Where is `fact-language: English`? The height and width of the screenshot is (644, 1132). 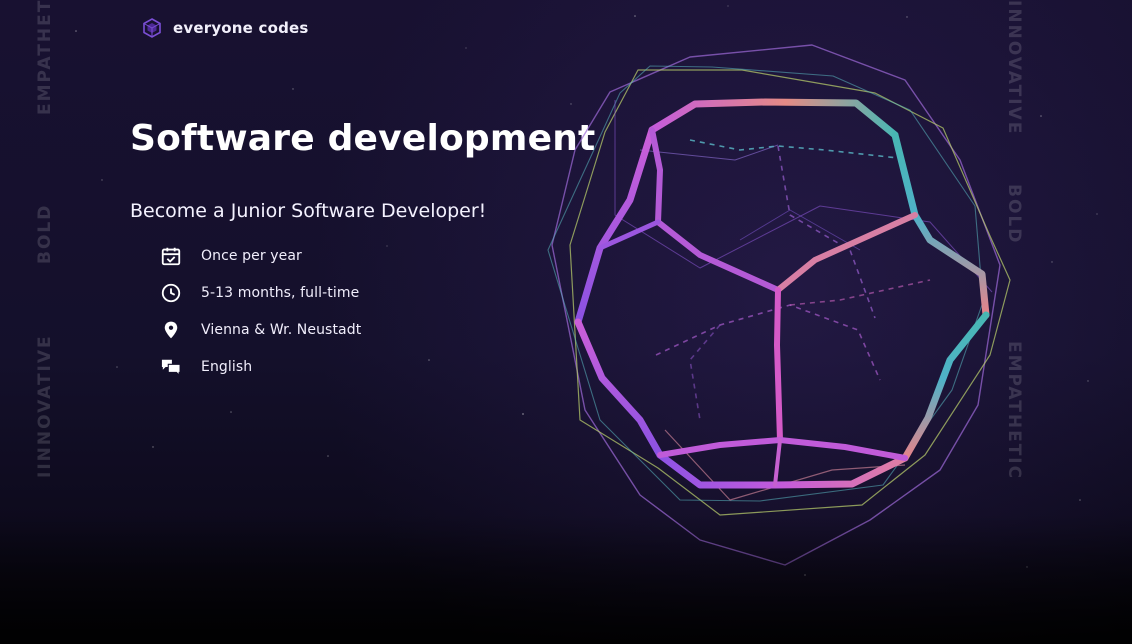 fact-language: English is located at coordinates (259, 366).